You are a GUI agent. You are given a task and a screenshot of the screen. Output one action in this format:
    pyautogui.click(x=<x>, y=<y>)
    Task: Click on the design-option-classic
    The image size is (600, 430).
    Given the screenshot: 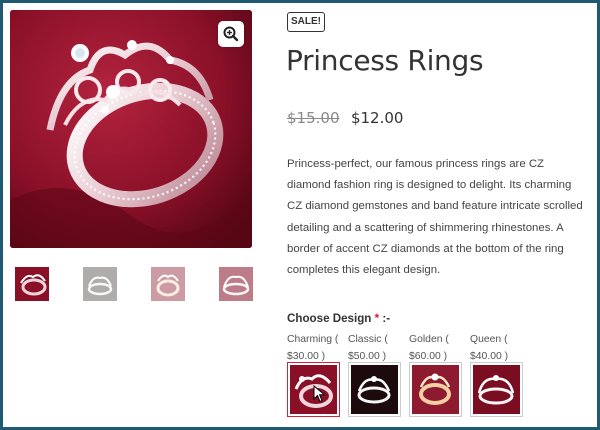 What is the action you would take?
    pyautogui.click(x=374, y=389)
    